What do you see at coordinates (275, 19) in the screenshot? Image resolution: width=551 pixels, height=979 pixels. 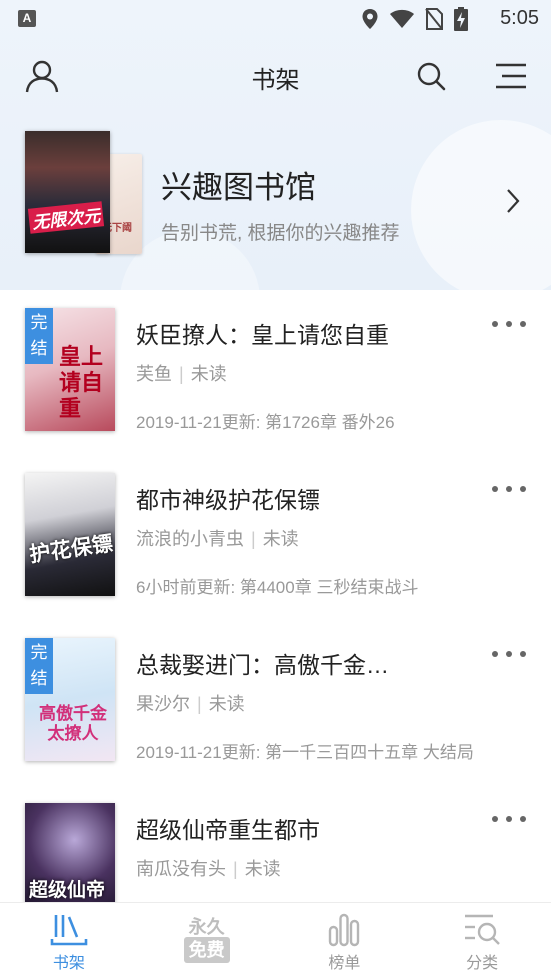 I see `status-bar: A 5:05` at bounding box center [275, 19].